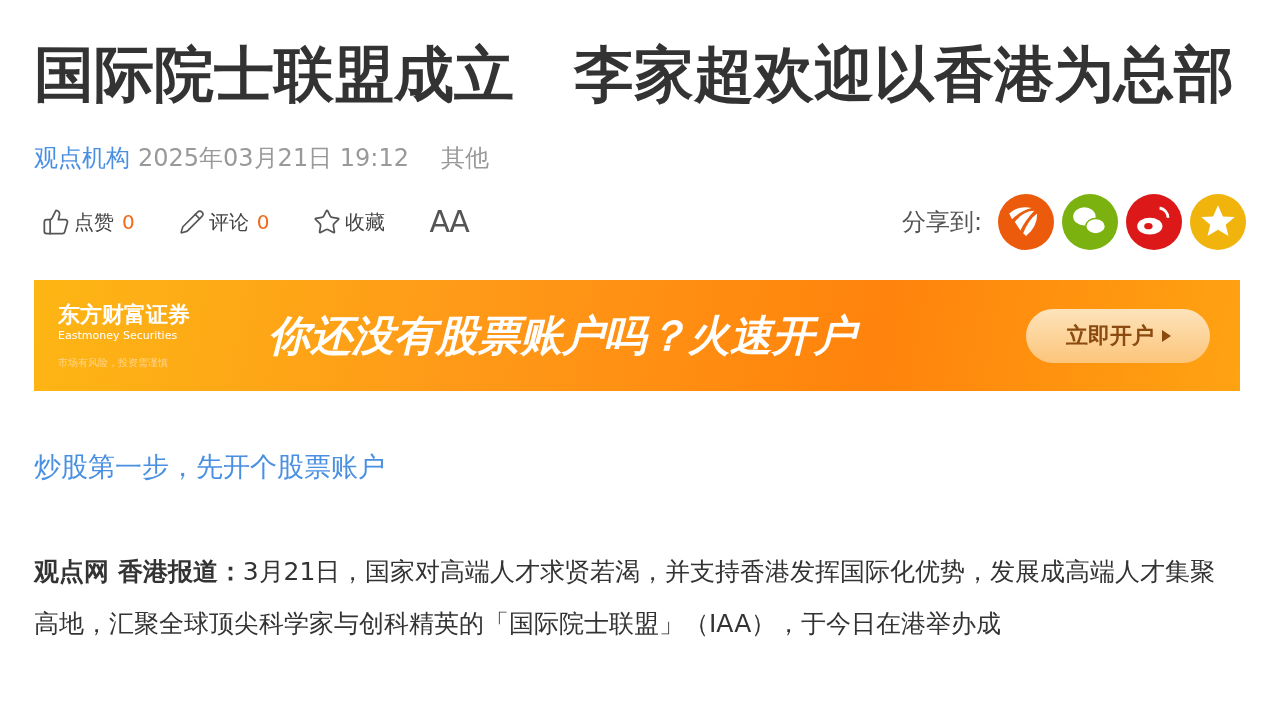 This screenshot has width=1280, height=720. Describe the element at coordinates (56, 222) in the screenshot. I see `thumbs-up-icon` at that location.